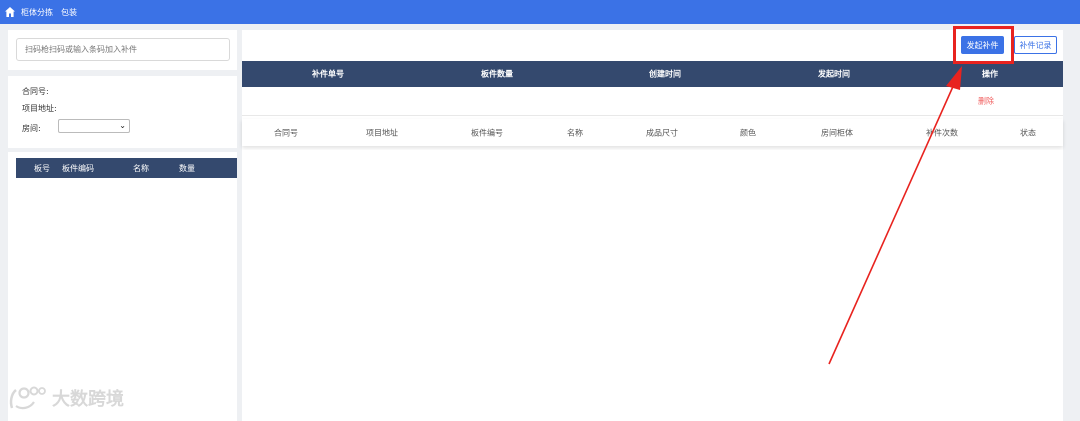  What do you see at coordinates (78, 168) in the screenshot?
I see `column-part-code: 板件编码` at bounding box center [78, 168].